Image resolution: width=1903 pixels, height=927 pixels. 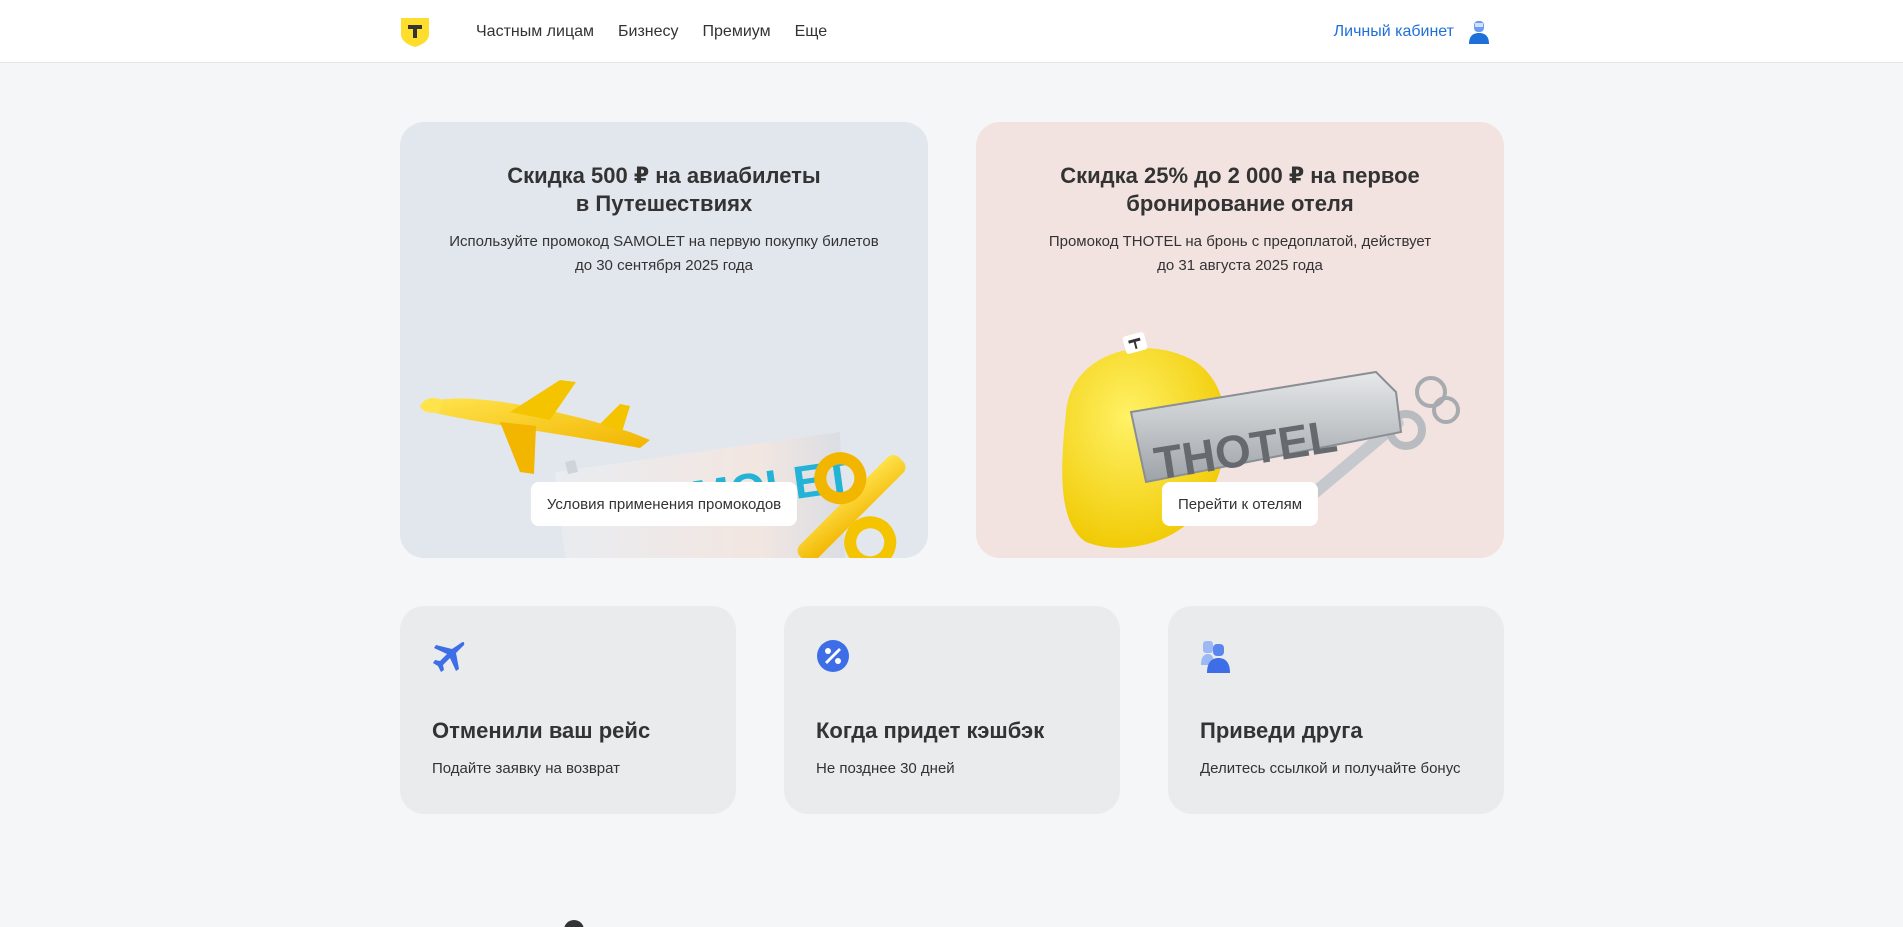 I want to click on card-text: Подайте заявку на возврат, so click(x=526, y=768).